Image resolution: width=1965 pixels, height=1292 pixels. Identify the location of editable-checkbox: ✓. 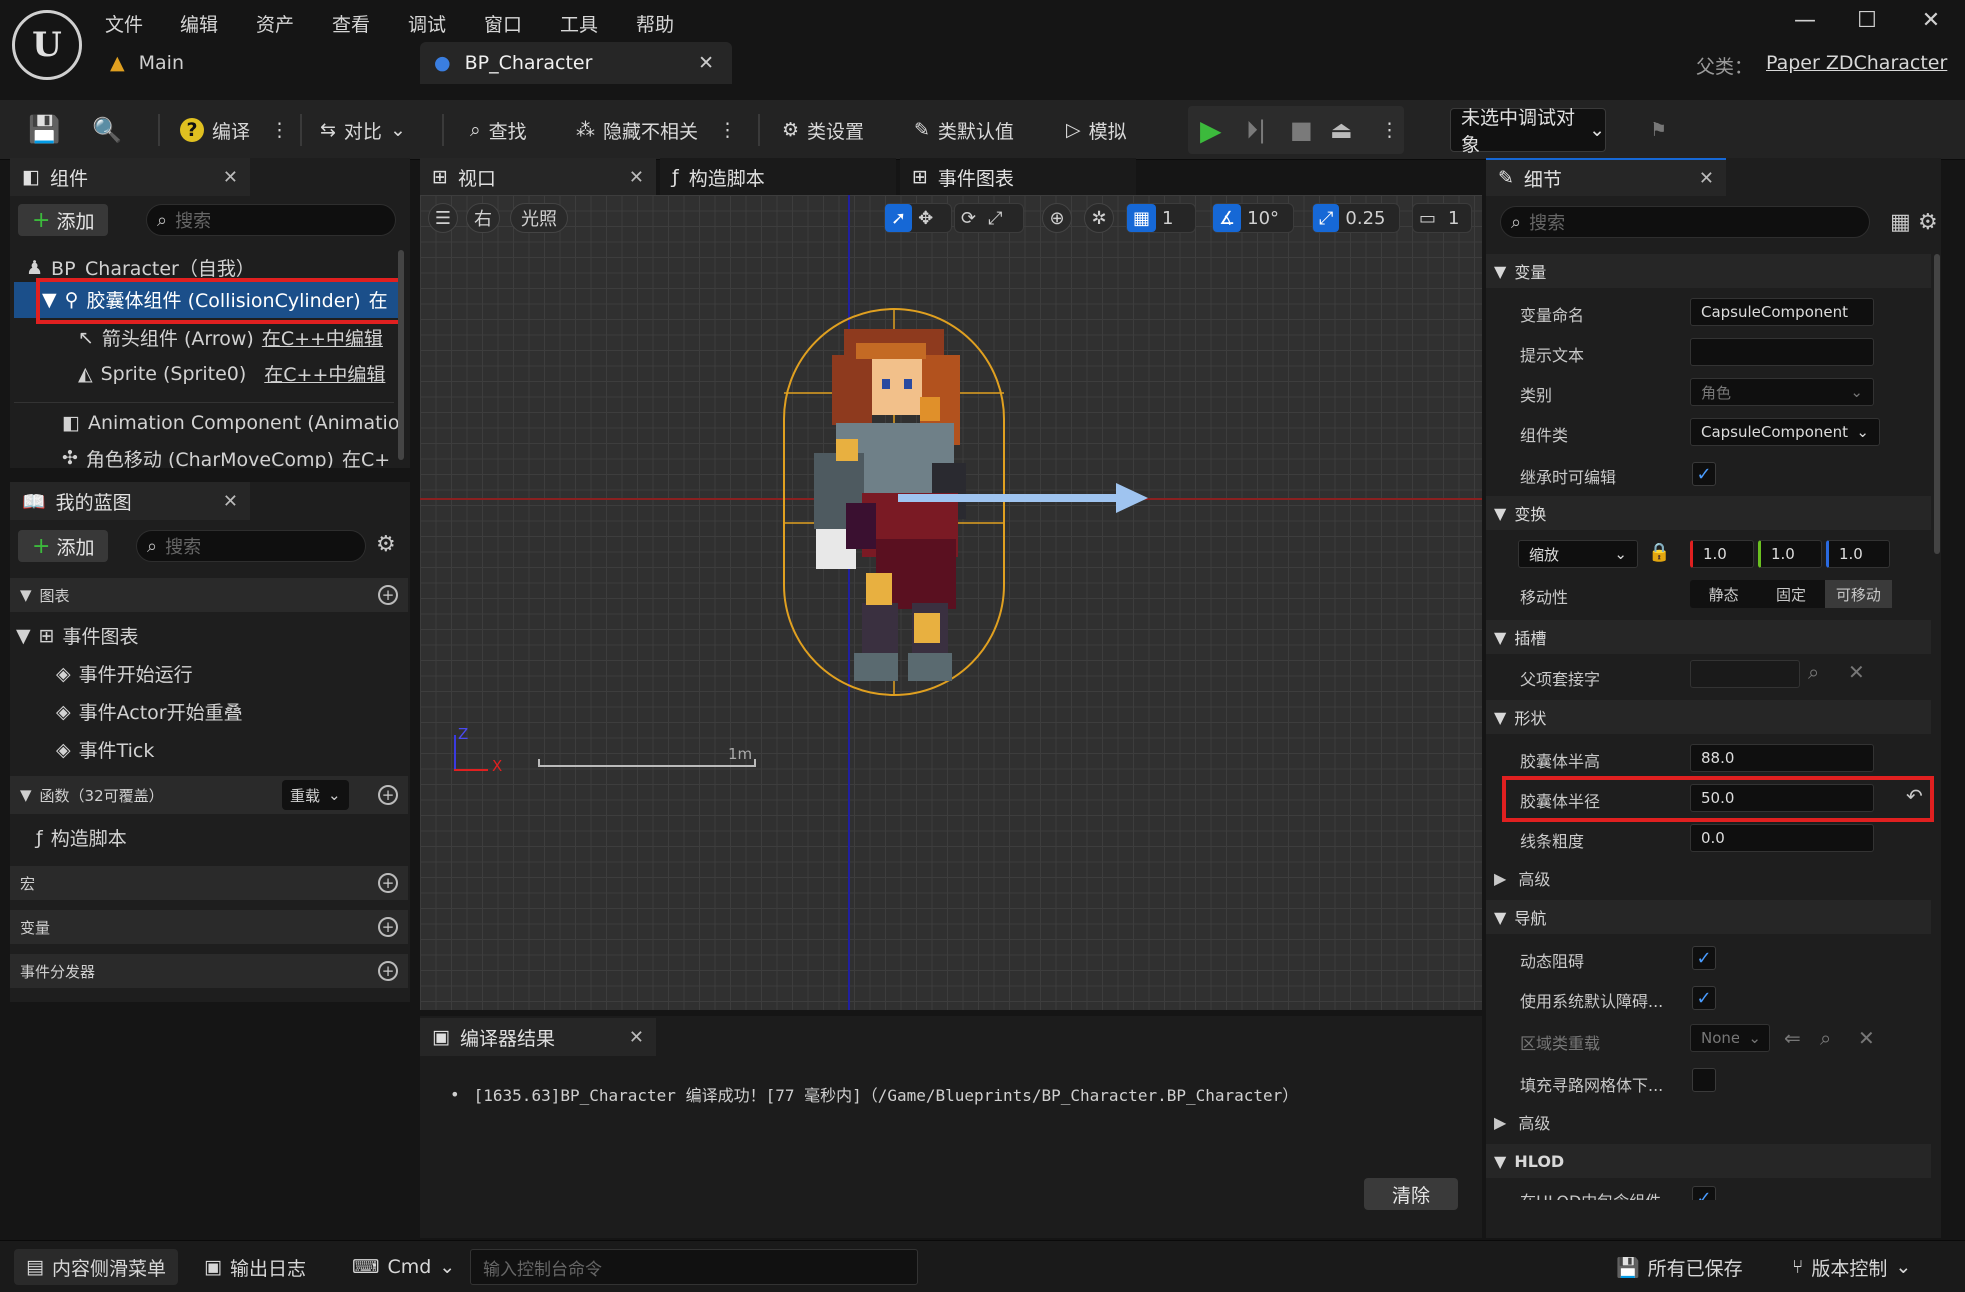
(1704, 474).